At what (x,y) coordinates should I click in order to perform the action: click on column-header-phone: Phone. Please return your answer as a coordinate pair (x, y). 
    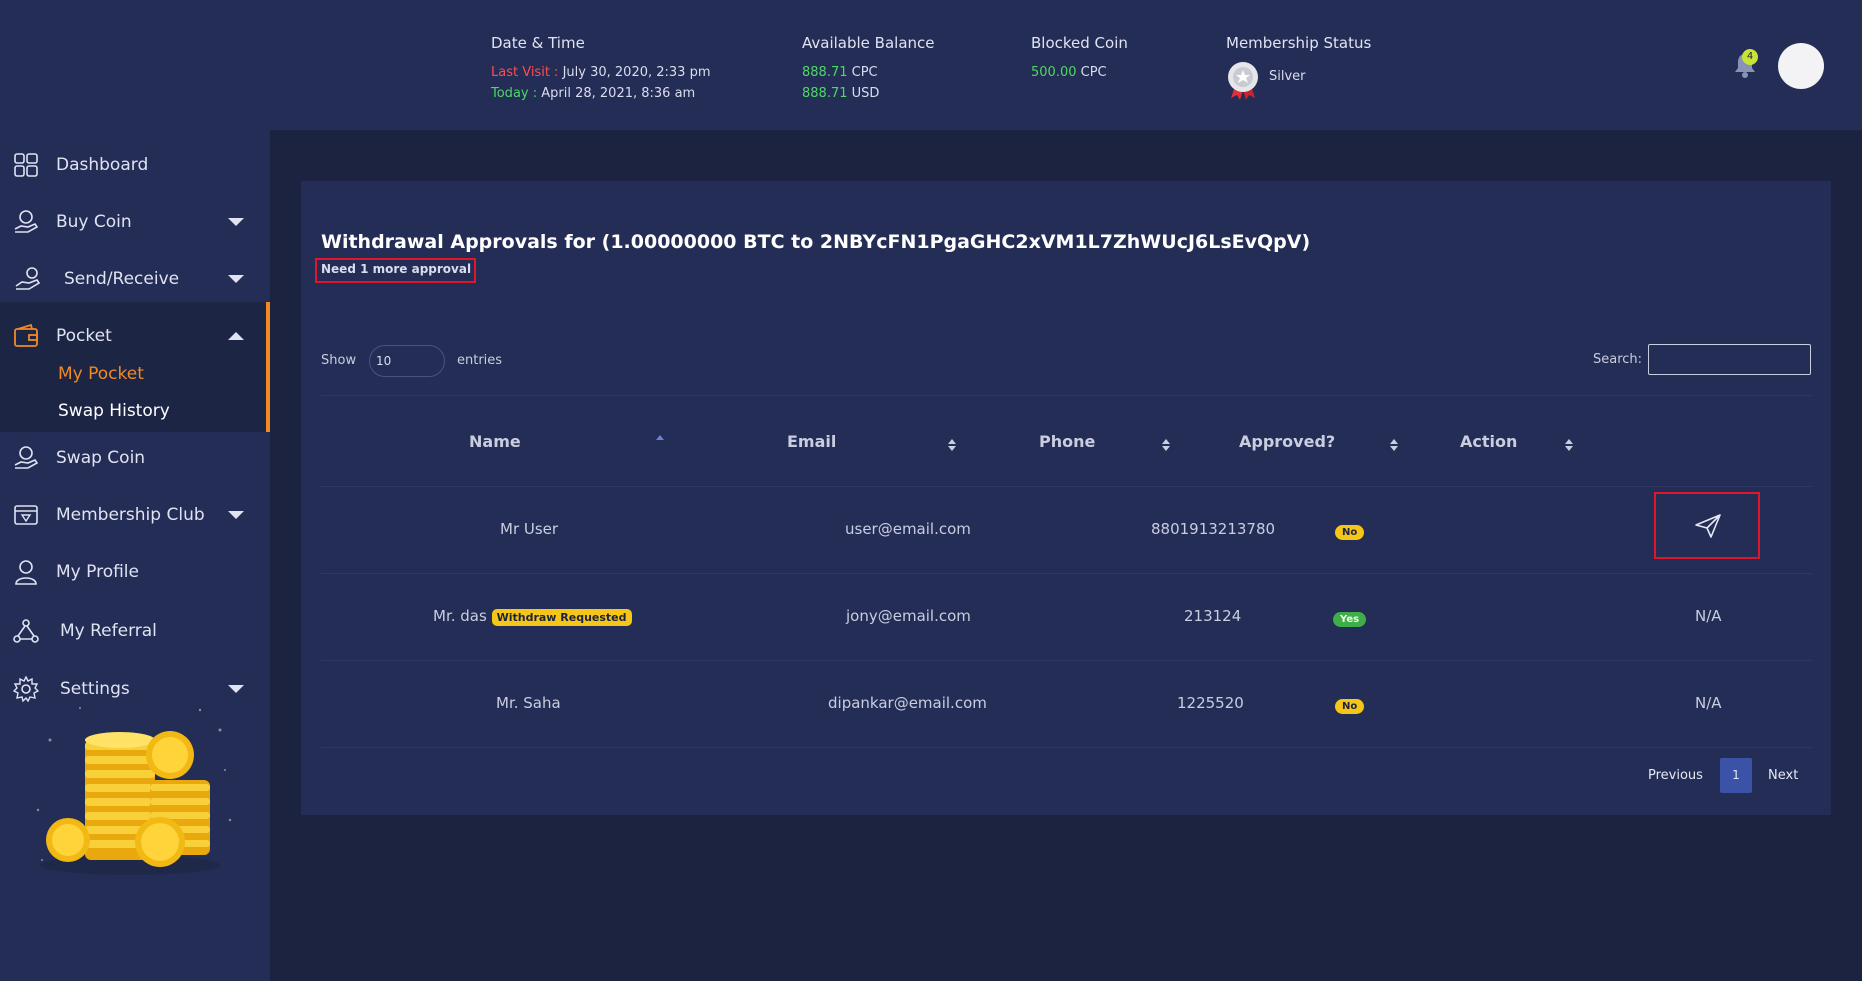
    Looking at the image, I should click on (1067, 441).